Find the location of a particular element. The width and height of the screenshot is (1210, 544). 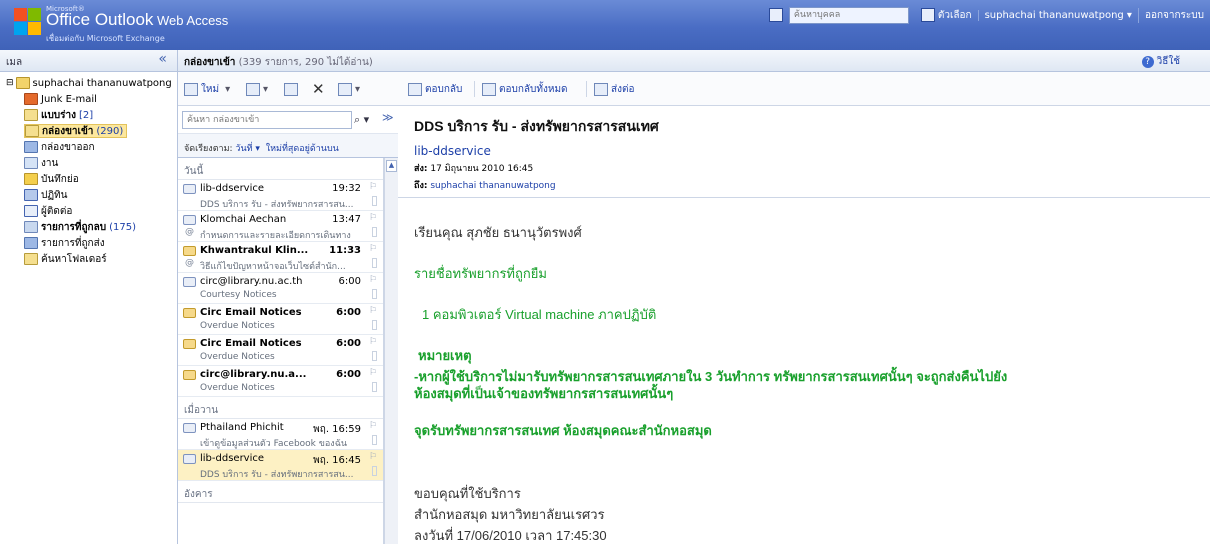

folder-sent: รายการที่ถูกส่ง is located at coordinates (64, 243).